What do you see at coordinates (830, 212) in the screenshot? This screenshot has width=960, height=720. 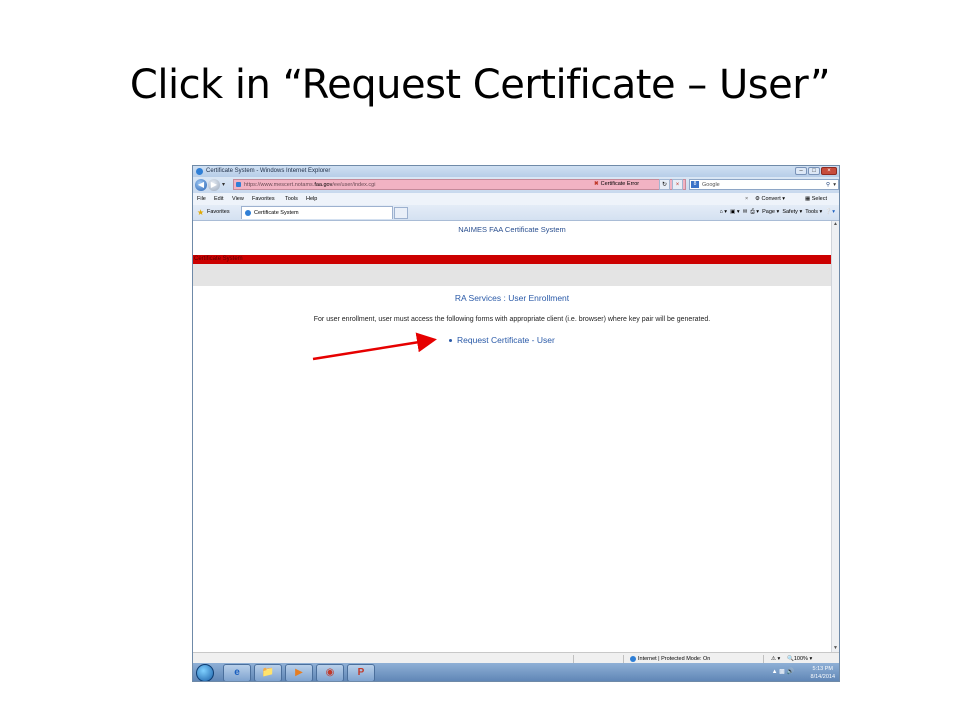 I see `help-icon: ❔▾` at bounding box center [830, 212].